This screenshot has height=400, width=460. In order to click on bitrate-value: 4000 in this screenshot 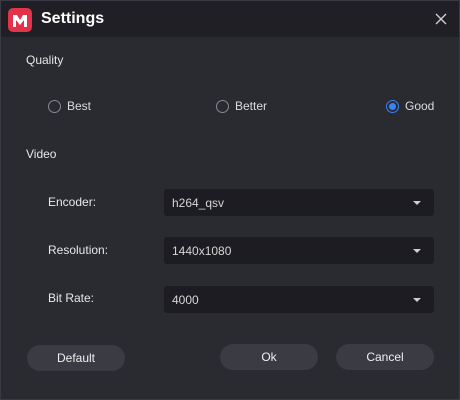, I will do `click(185, 299)`.